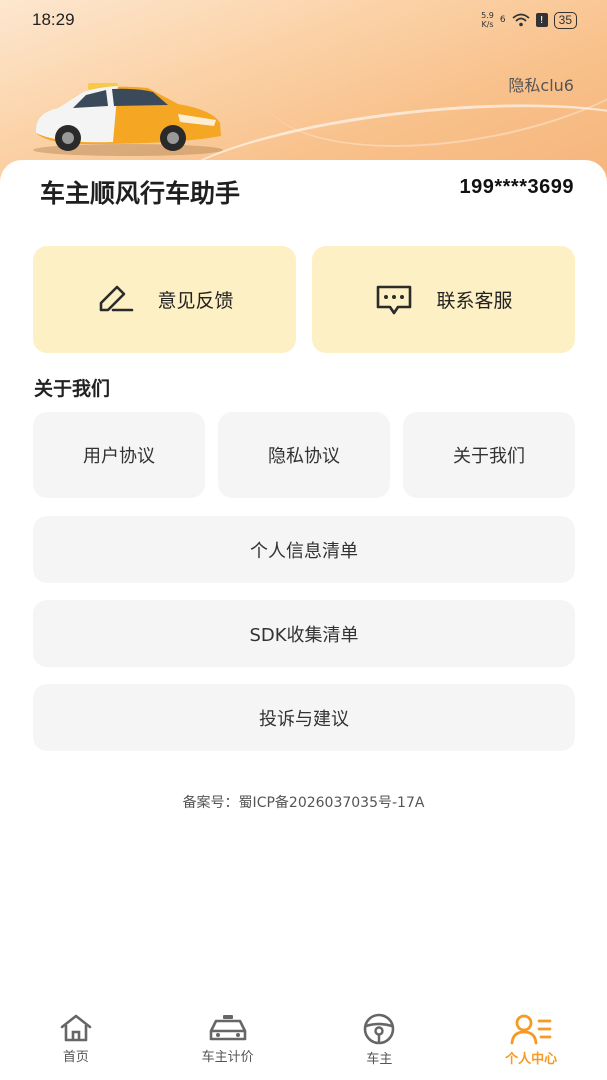 This screenshot has height=1080, width=607. Describe the element at coordinates (304, 717) in the screenshot. I see `complaints-button: 投诉与建议` at that location.